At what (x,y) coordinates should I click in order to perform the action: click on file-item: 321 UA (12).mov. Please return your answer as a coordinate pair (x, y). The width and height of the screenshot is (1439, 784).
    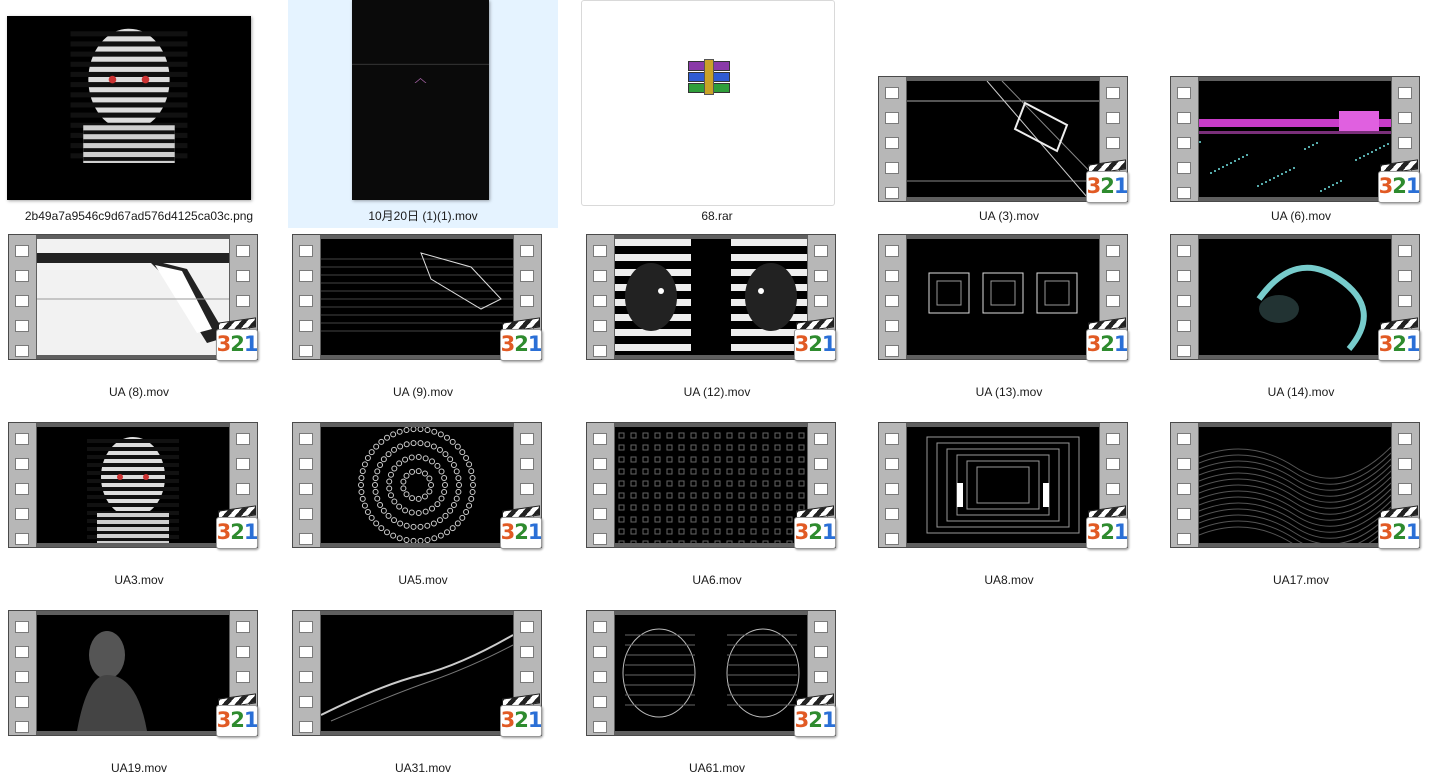
    Looking at the image, I should click on (717, 315).